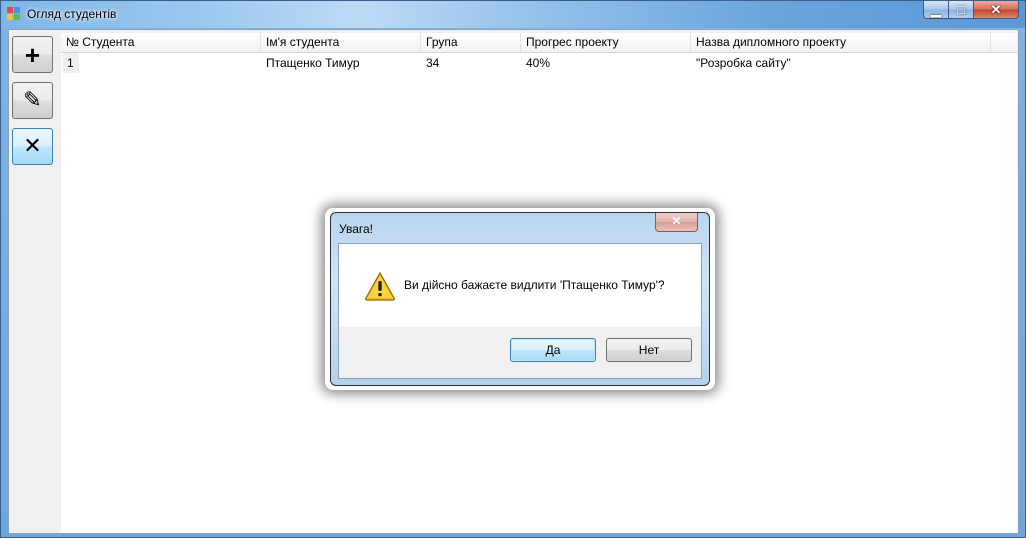  I want to click on cell-student-number: 1, so click(71, 63).